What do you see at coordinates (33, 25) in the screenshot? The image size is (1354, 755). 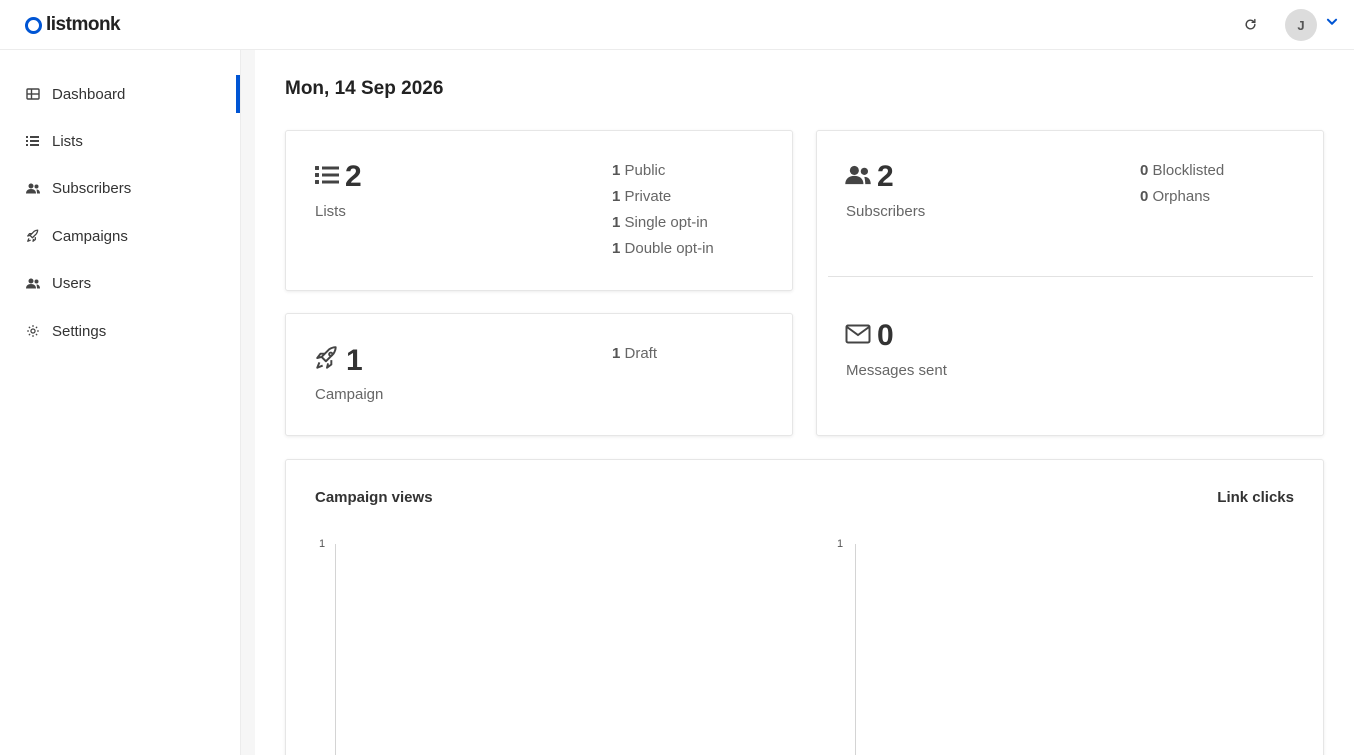 I see `listmonk-logo-icon` at bounding box center [33, 25].